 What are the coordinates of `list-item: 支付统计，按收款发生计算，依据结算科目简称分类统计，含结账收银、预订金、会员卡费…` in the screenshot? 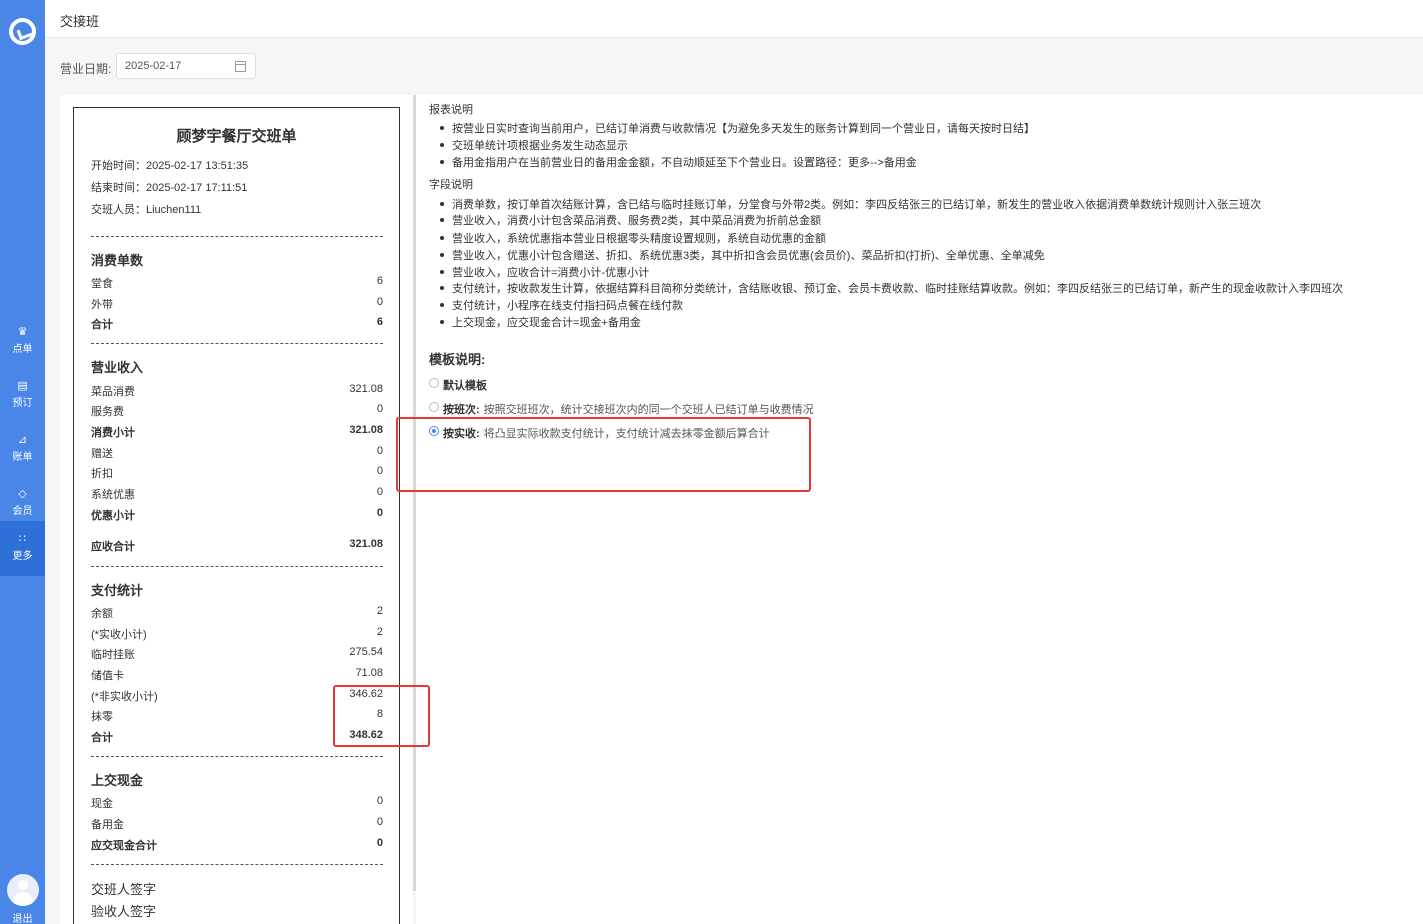 It's located at (891, 288).